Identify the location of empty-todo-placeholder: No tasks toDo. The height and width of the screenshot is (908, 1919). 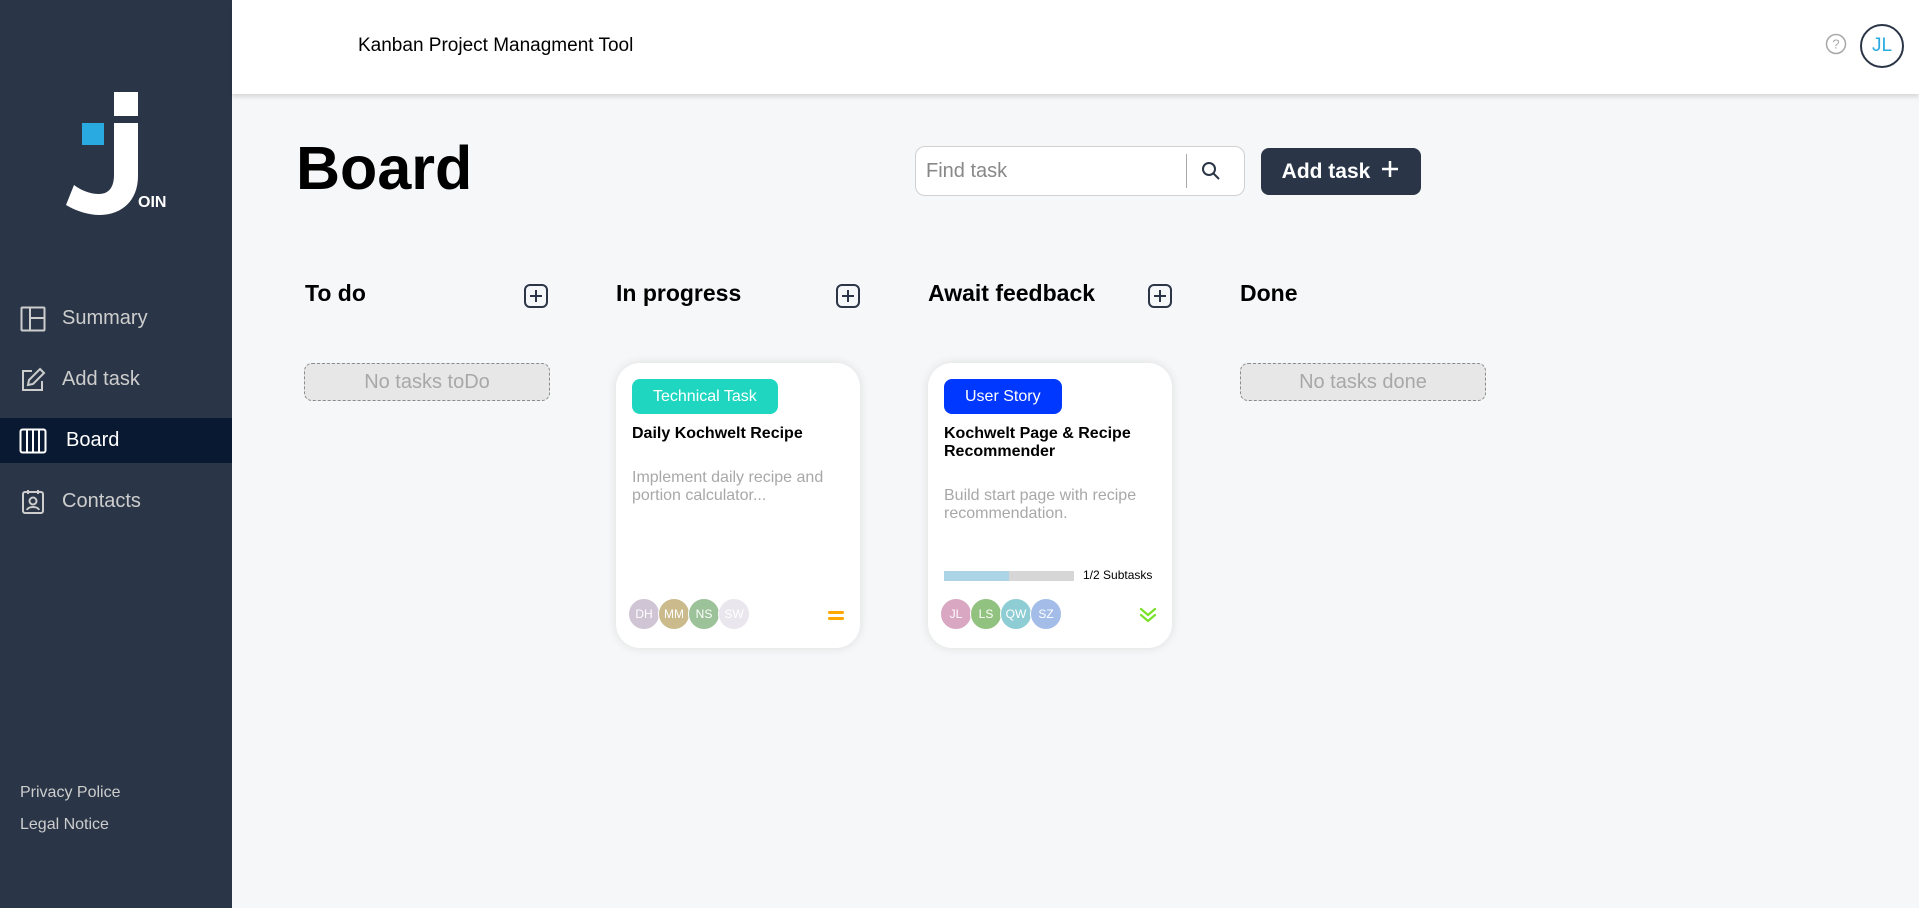
(427, 382).